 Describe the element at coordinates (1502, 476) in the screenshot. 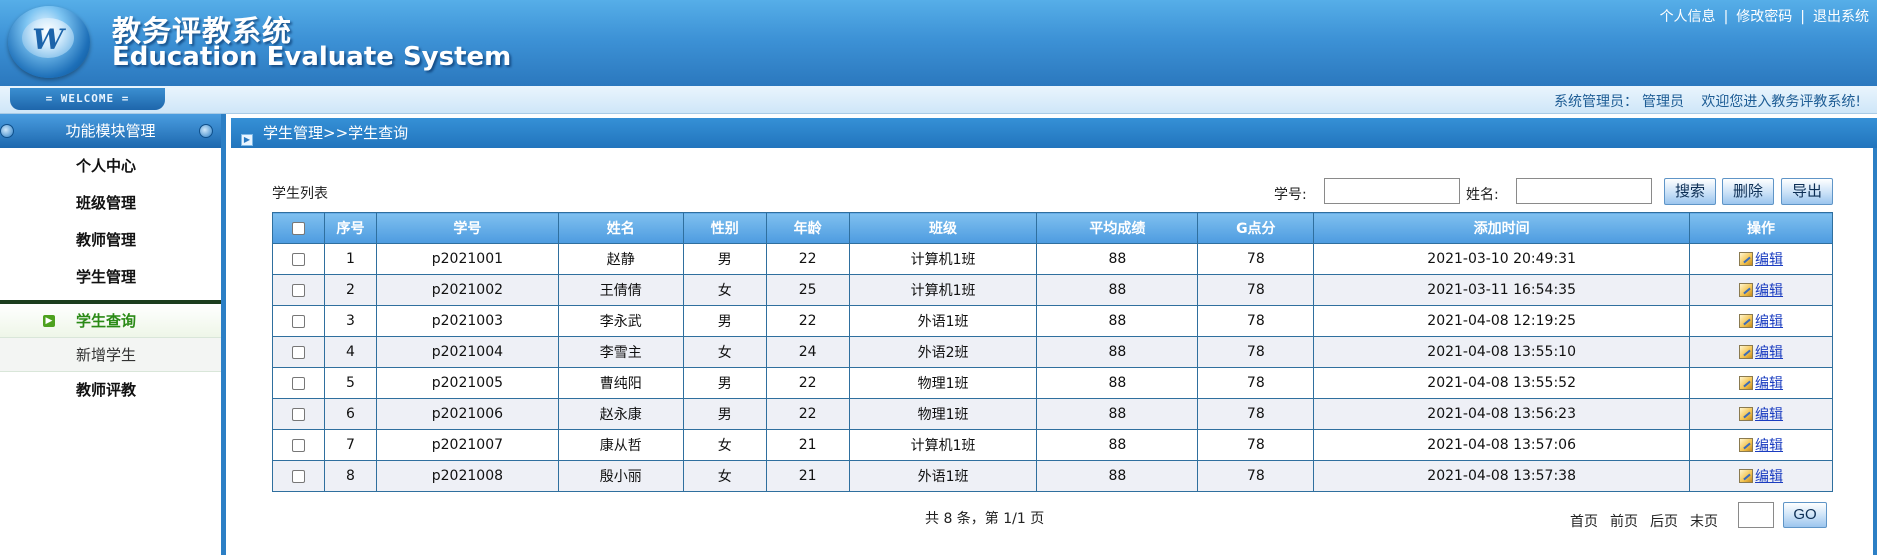

I see `table-cell: 2021-04-08 13:57:38` at that location.